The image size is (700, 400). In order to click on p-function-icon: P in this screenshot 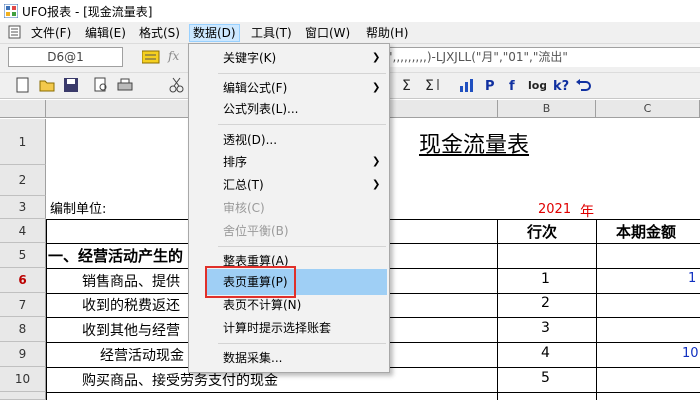, I will do `click(491, 85)`.